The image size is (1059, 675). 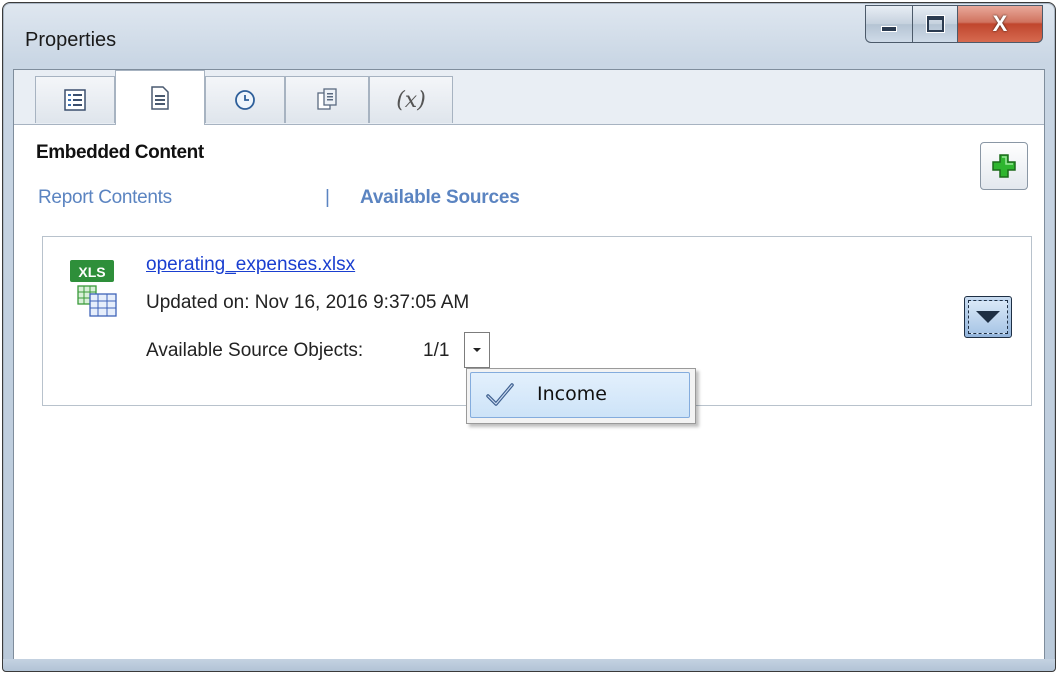 What do you see at coordinates (120, 152) in the screenshot?
I see `section-heading: Embedded Content` at bounding box center [120, 152].